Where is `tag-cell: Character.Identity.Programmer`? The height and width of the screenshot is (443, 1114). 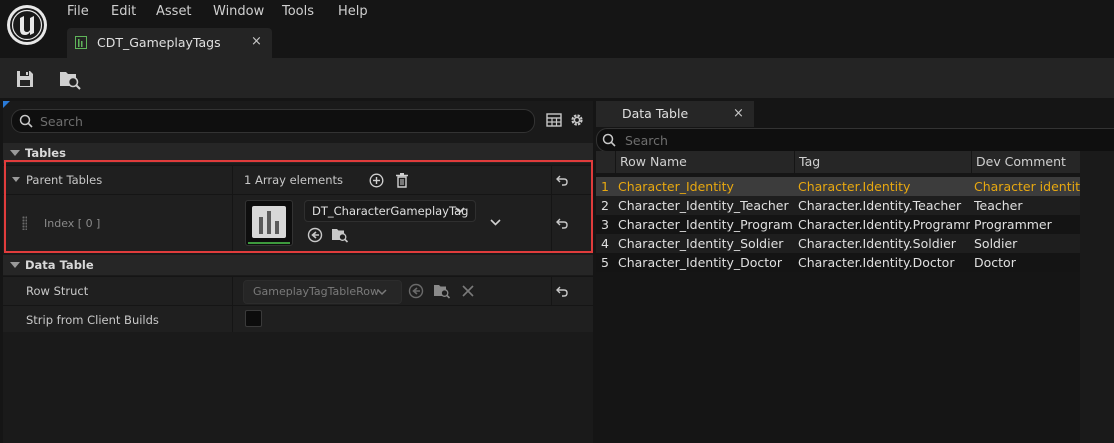 tag-cell: Character.Identity.Programmer is located at coordinates (884, 224).